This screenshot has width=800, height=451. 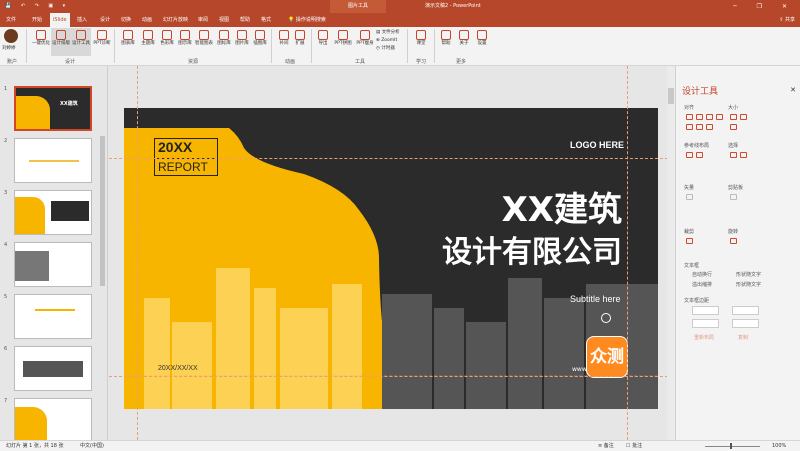 What do you see at coordinates (147, 20) in the screenshot?
I see `tab-animations: 动画` at bounding box center [147, 20].